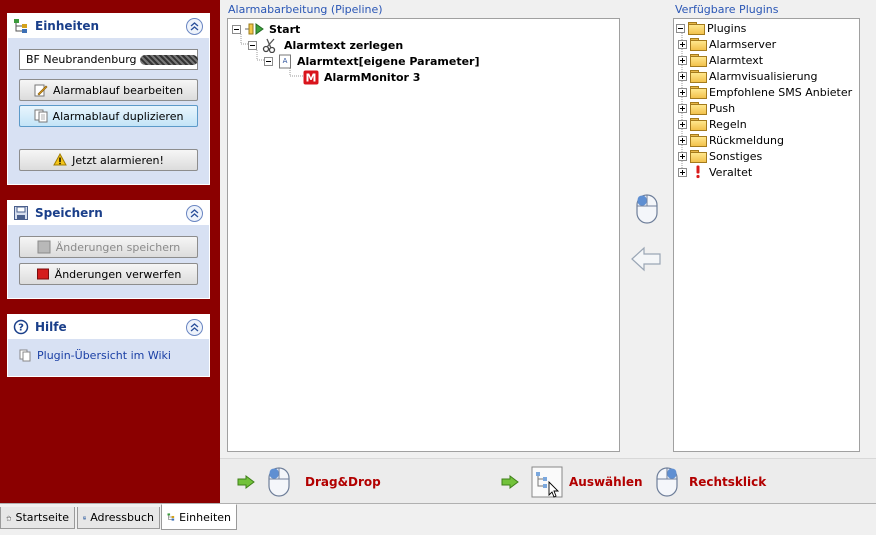  I want to click on tab-startseite-label: Startseite, so click(42, 517).